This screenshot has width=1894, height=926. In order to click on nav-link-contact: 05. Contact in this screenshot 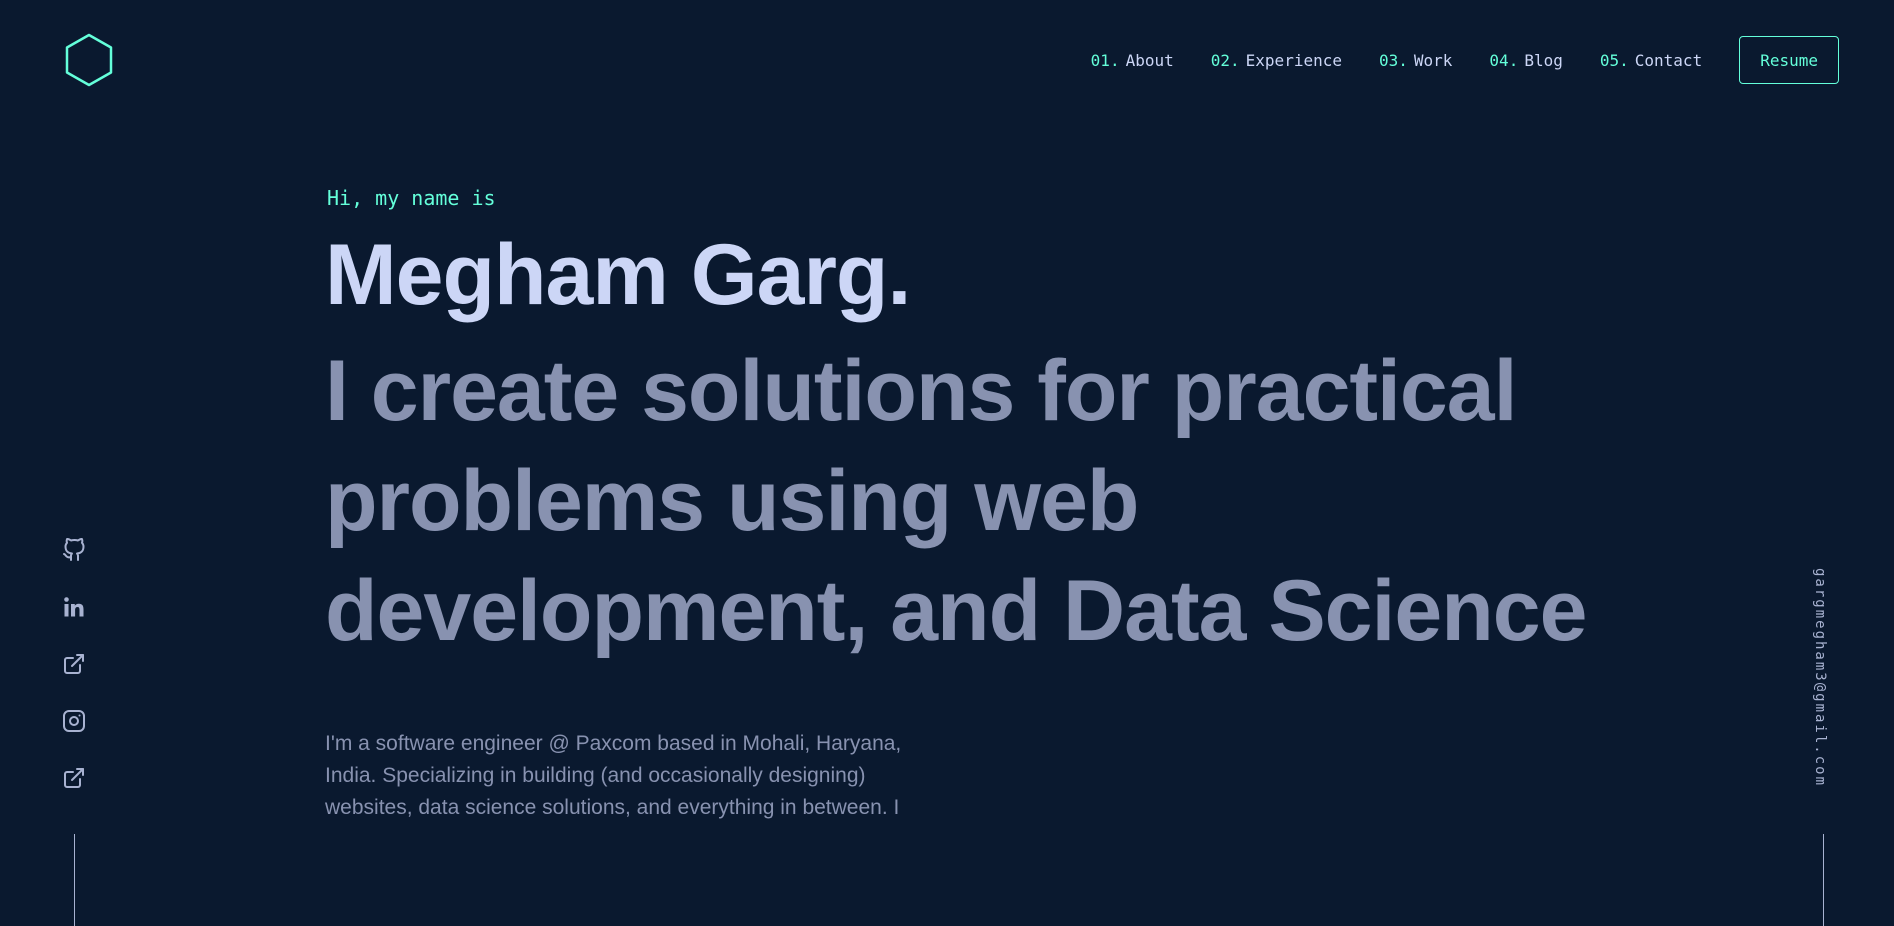, I will do `click(1651, 60)`.